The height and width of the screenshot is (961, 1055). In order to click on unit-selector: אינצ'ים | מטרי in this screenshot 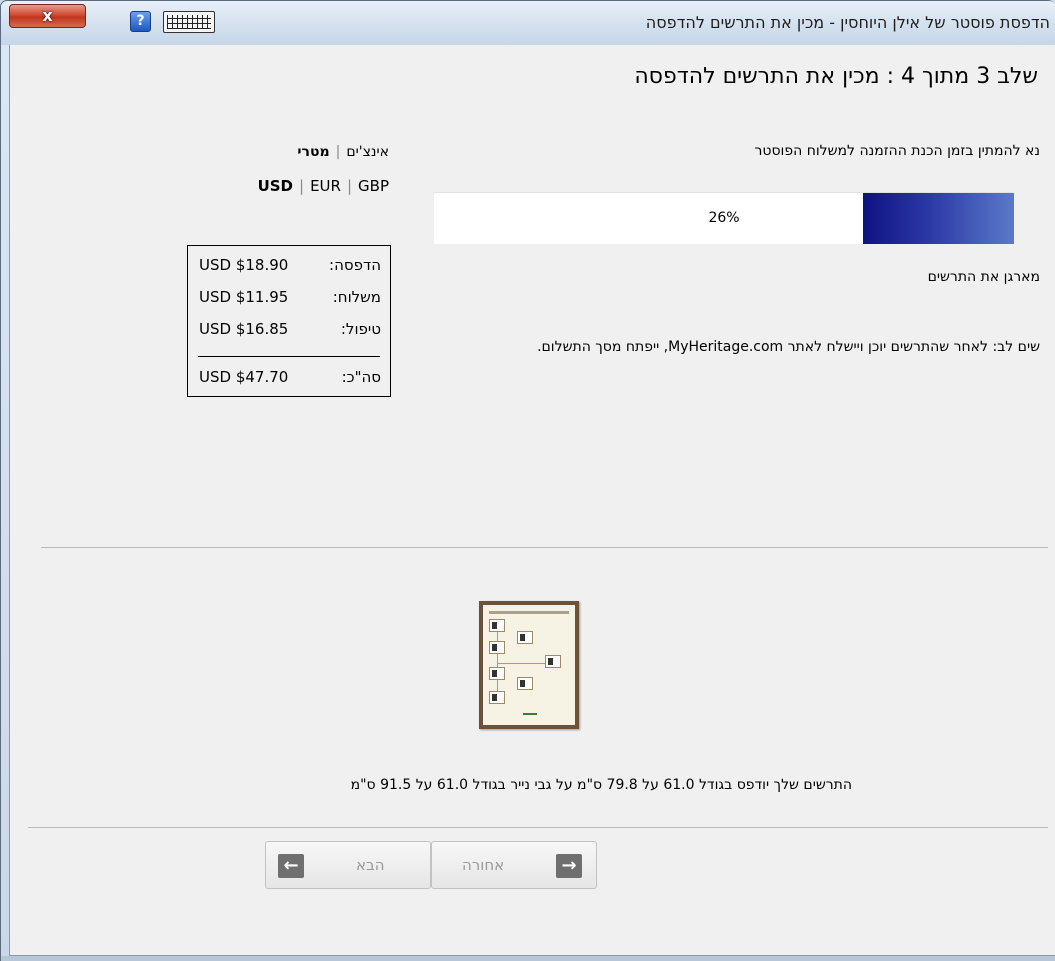, I will do `click(311, 152)`.